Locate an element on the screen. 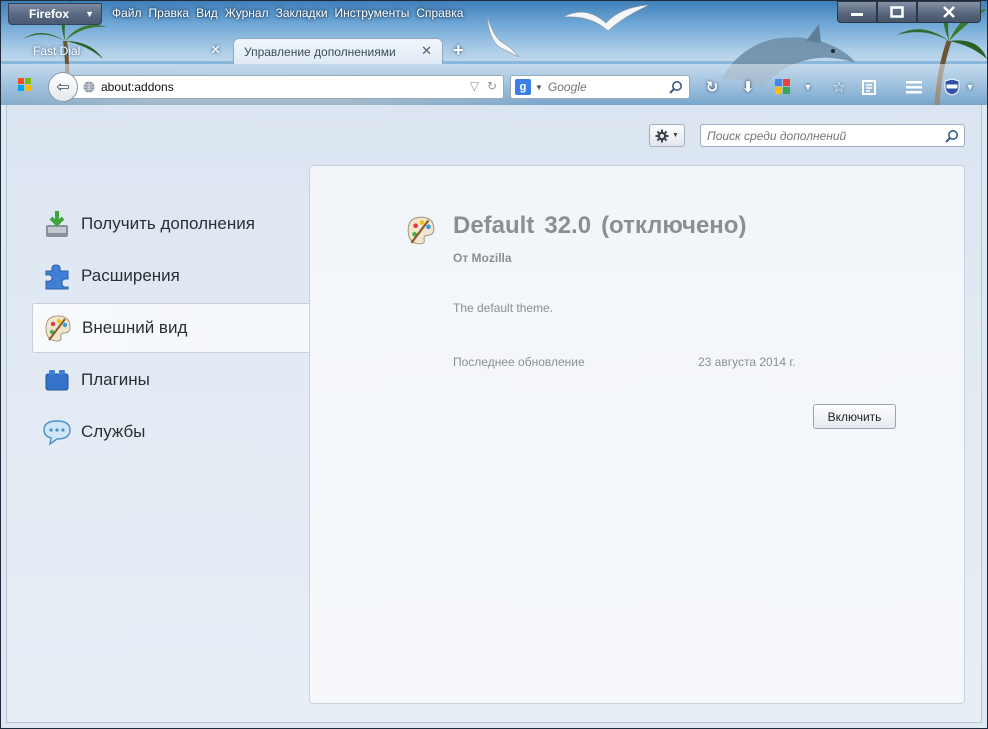 Image resolution: width=988 pixels, height=729 pixels. reload-icon: ↻ is located at coordinates (492, 86).